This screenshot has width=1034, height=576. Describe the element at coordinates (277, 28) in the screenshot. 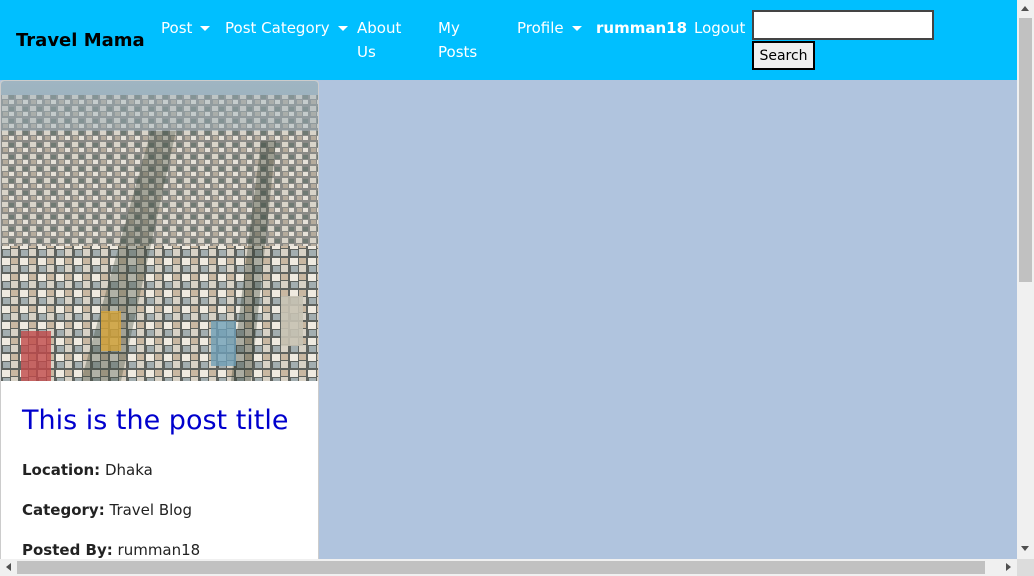

I see `nav-post-category-label: Post Category` at that location.